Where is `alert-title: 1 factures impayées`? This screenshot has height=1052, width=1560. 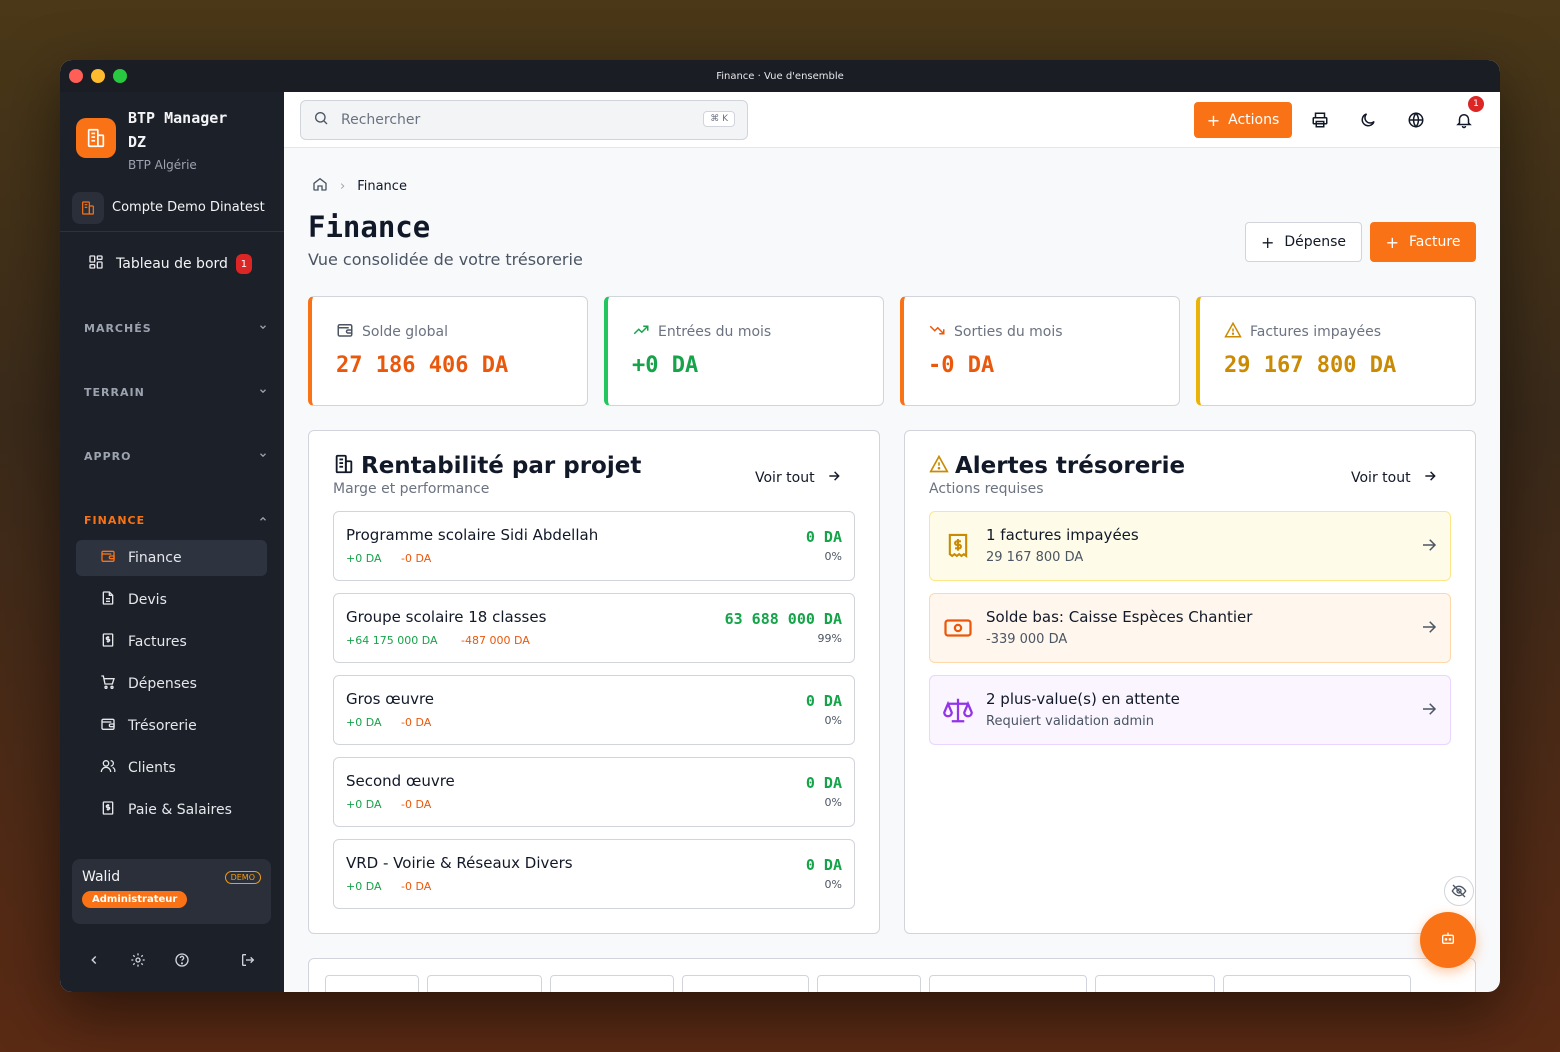 alert-title: 1 factures impayées is located at coordinates (1062, 535).